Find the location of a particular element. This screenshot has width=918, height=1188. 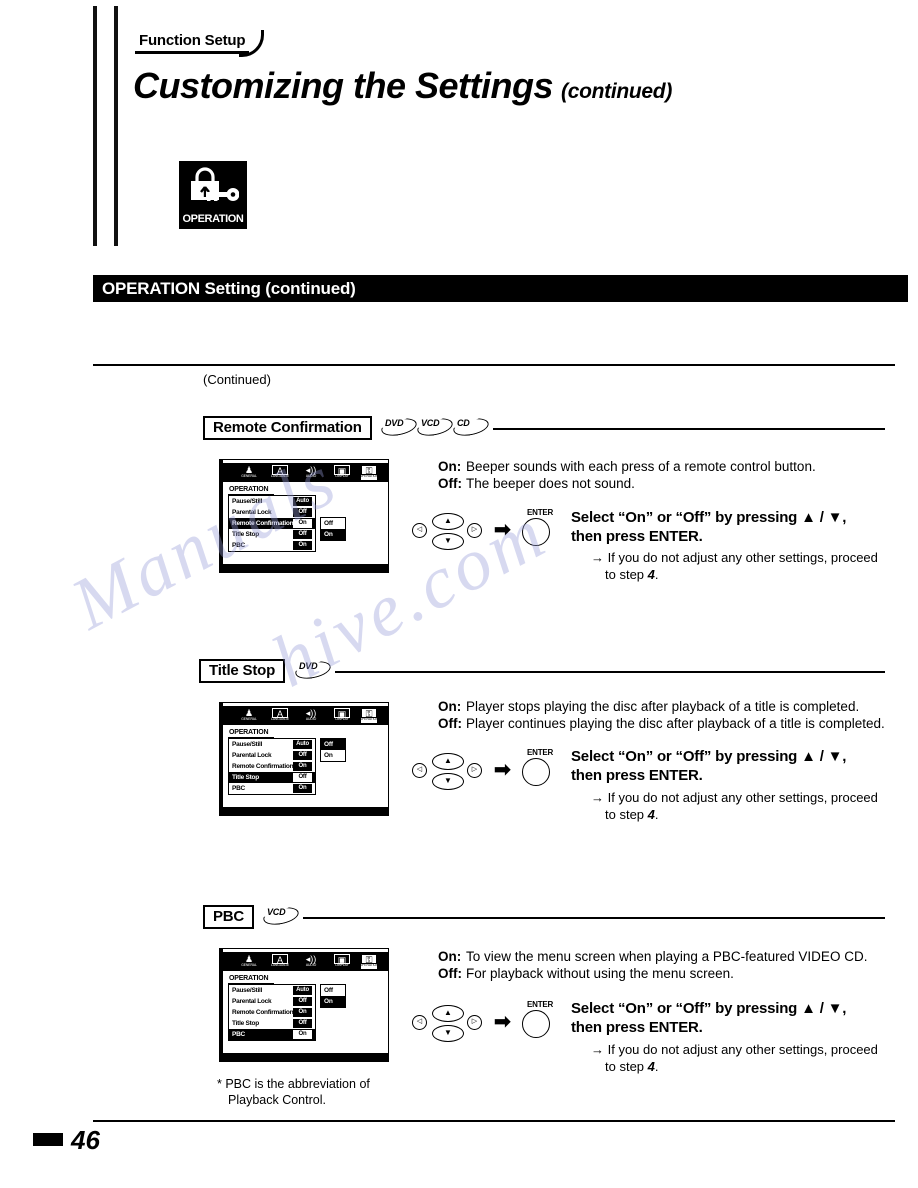

osd-row-label: Parental Lock is located at coordinates (252, 755).